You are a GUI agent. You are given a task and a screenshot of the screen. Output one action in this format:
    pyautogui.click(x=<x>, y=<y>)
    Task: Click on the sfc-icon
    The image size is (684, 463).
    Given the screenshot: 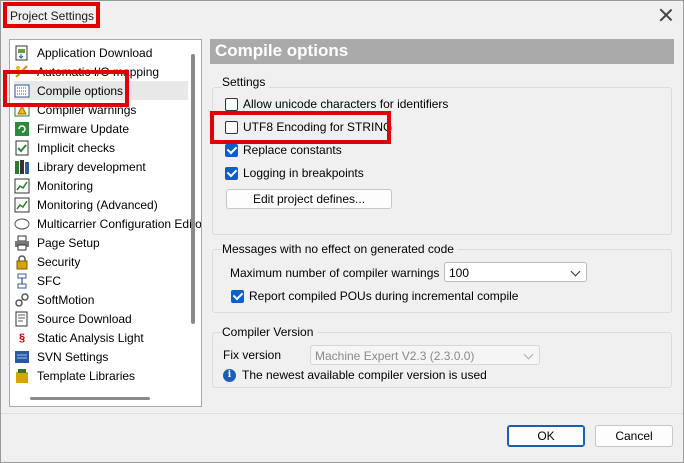 What is the action you would take?
    pyautogui.click(x=22, y=281)
    